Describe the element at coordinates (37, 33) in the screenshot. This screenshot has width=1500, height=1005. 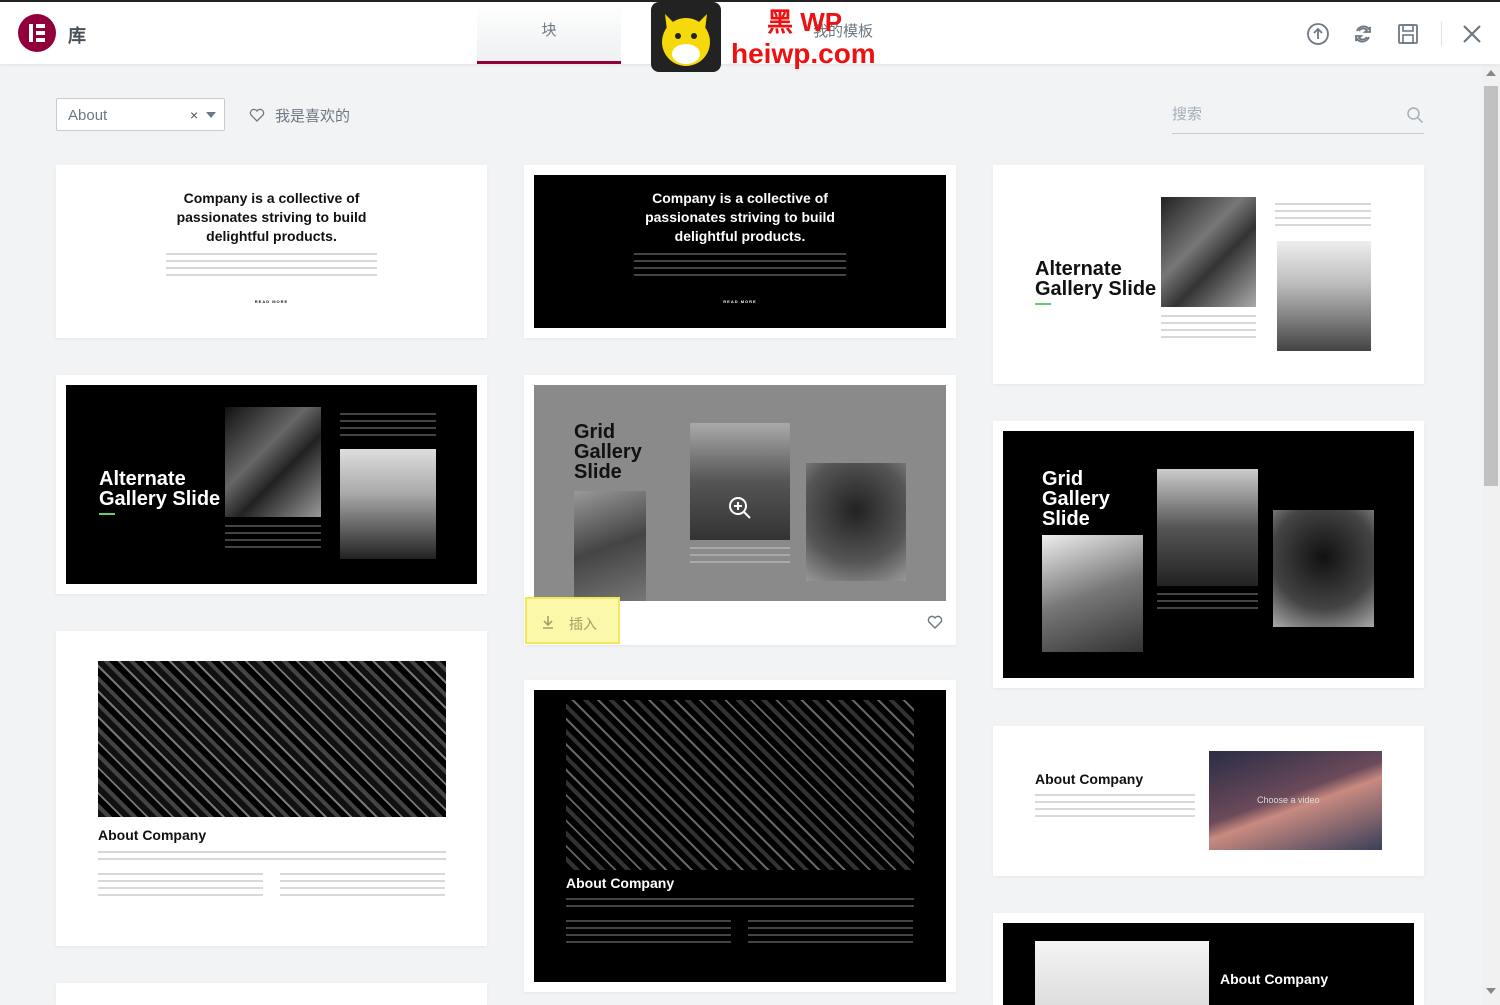
I see `elementor-logo` at that location.